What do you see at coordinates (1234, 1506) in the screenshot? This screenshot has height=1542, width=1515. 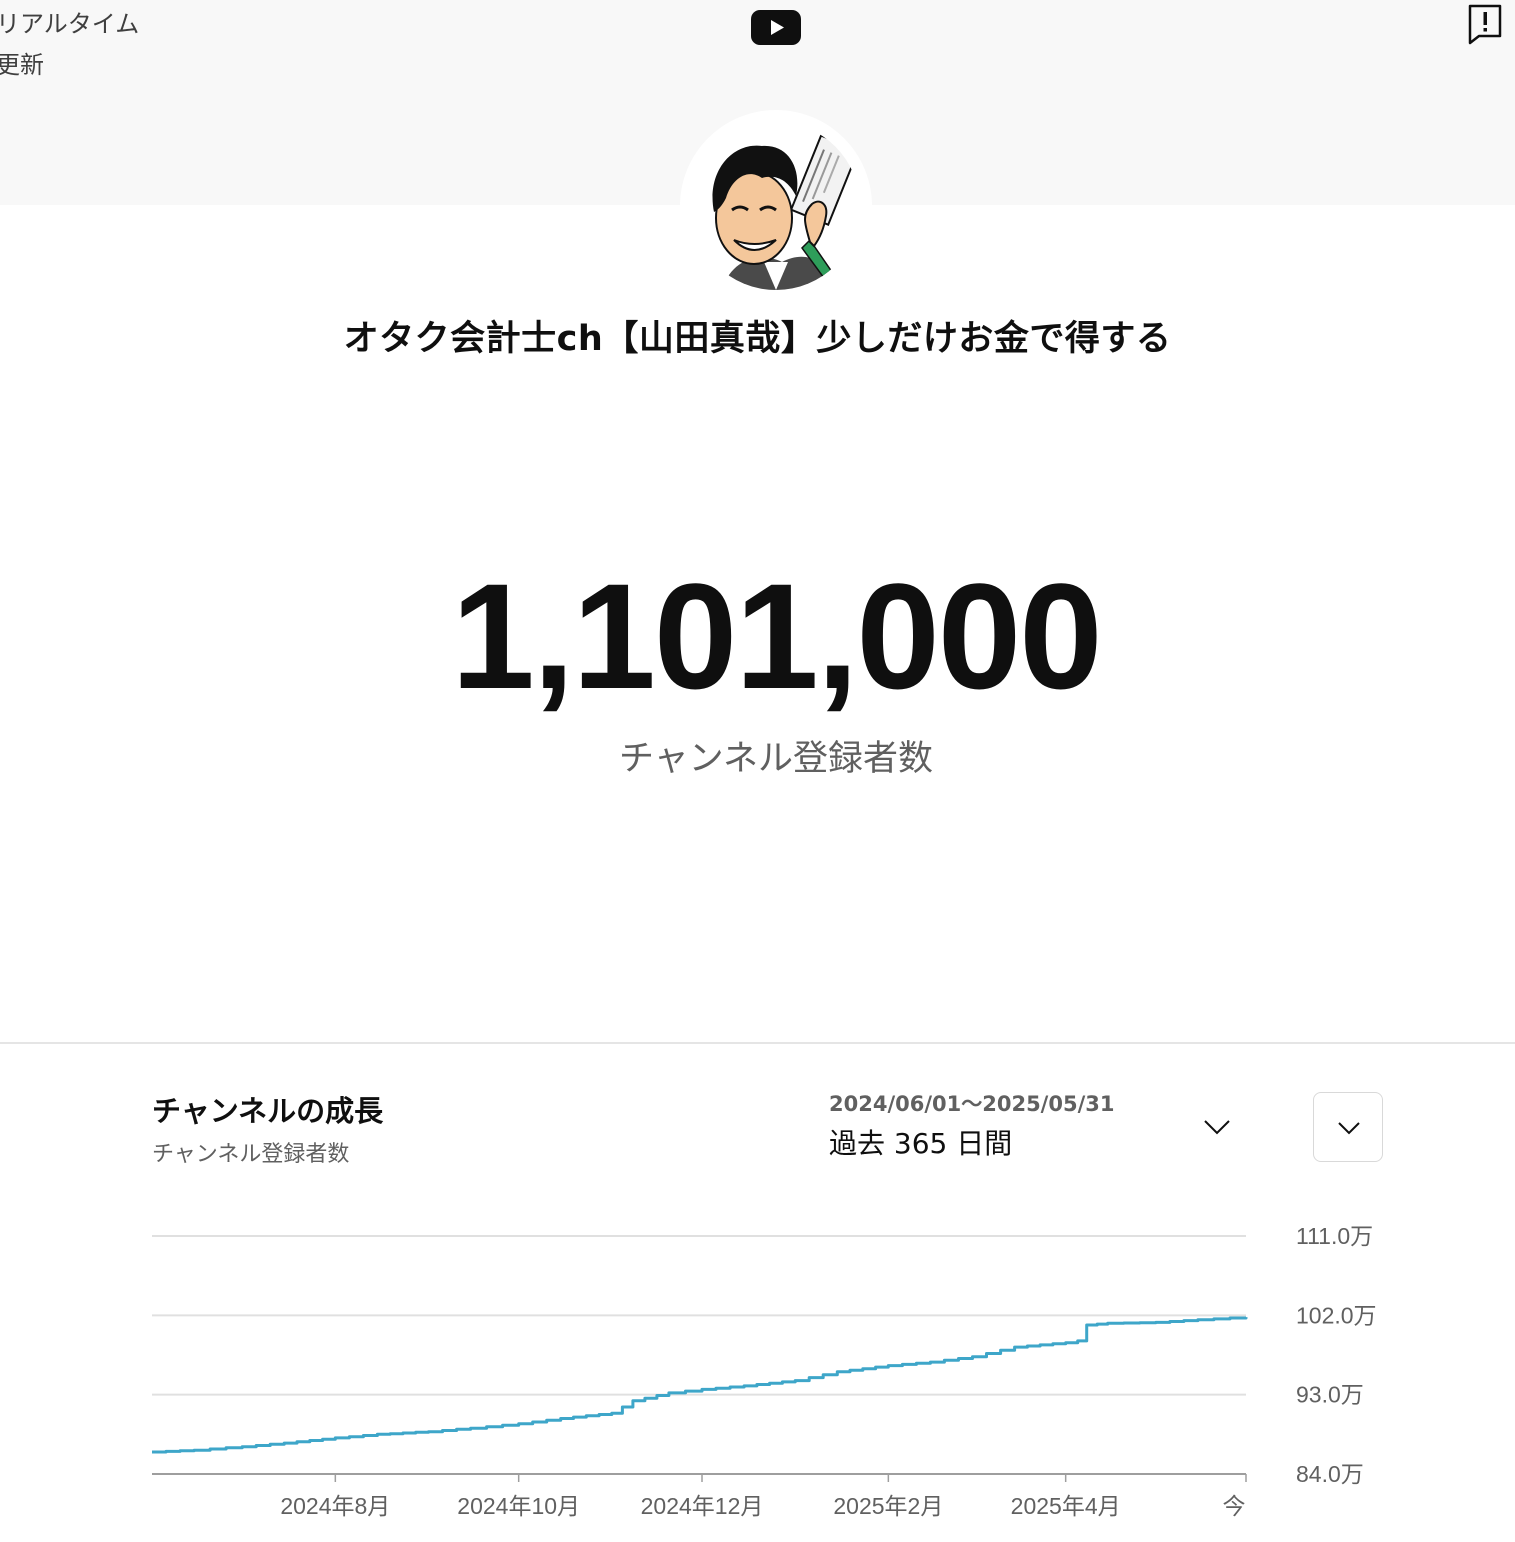 I see `x-tick-label: 今` at bounding box center [1234, 1506].